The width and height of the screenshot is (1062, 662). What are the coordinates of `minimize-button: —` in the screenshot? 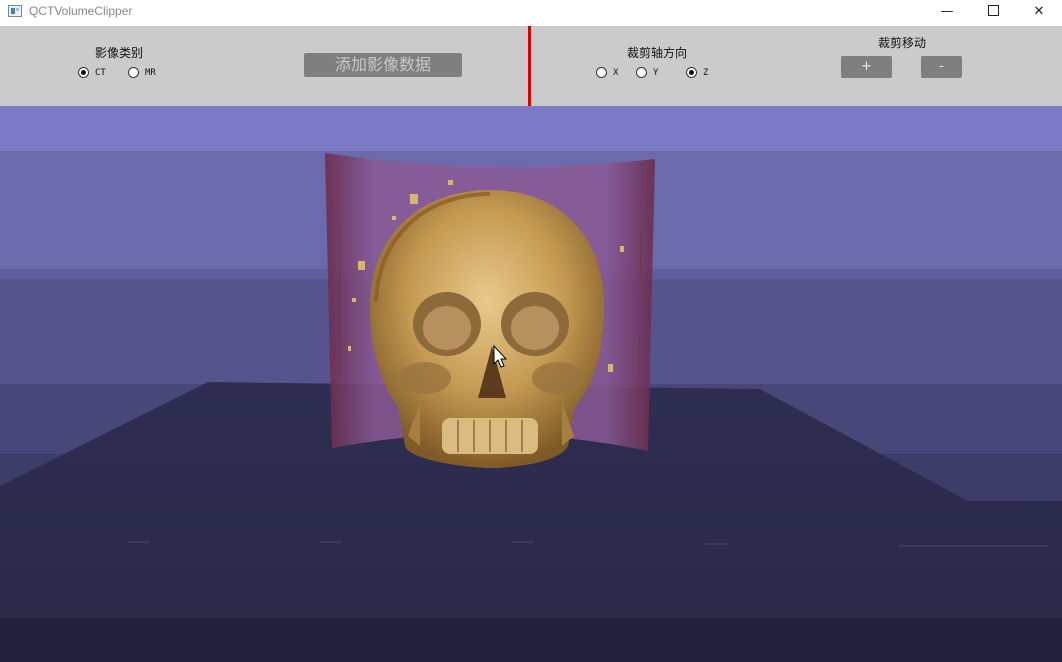 It's located at (947, 13).